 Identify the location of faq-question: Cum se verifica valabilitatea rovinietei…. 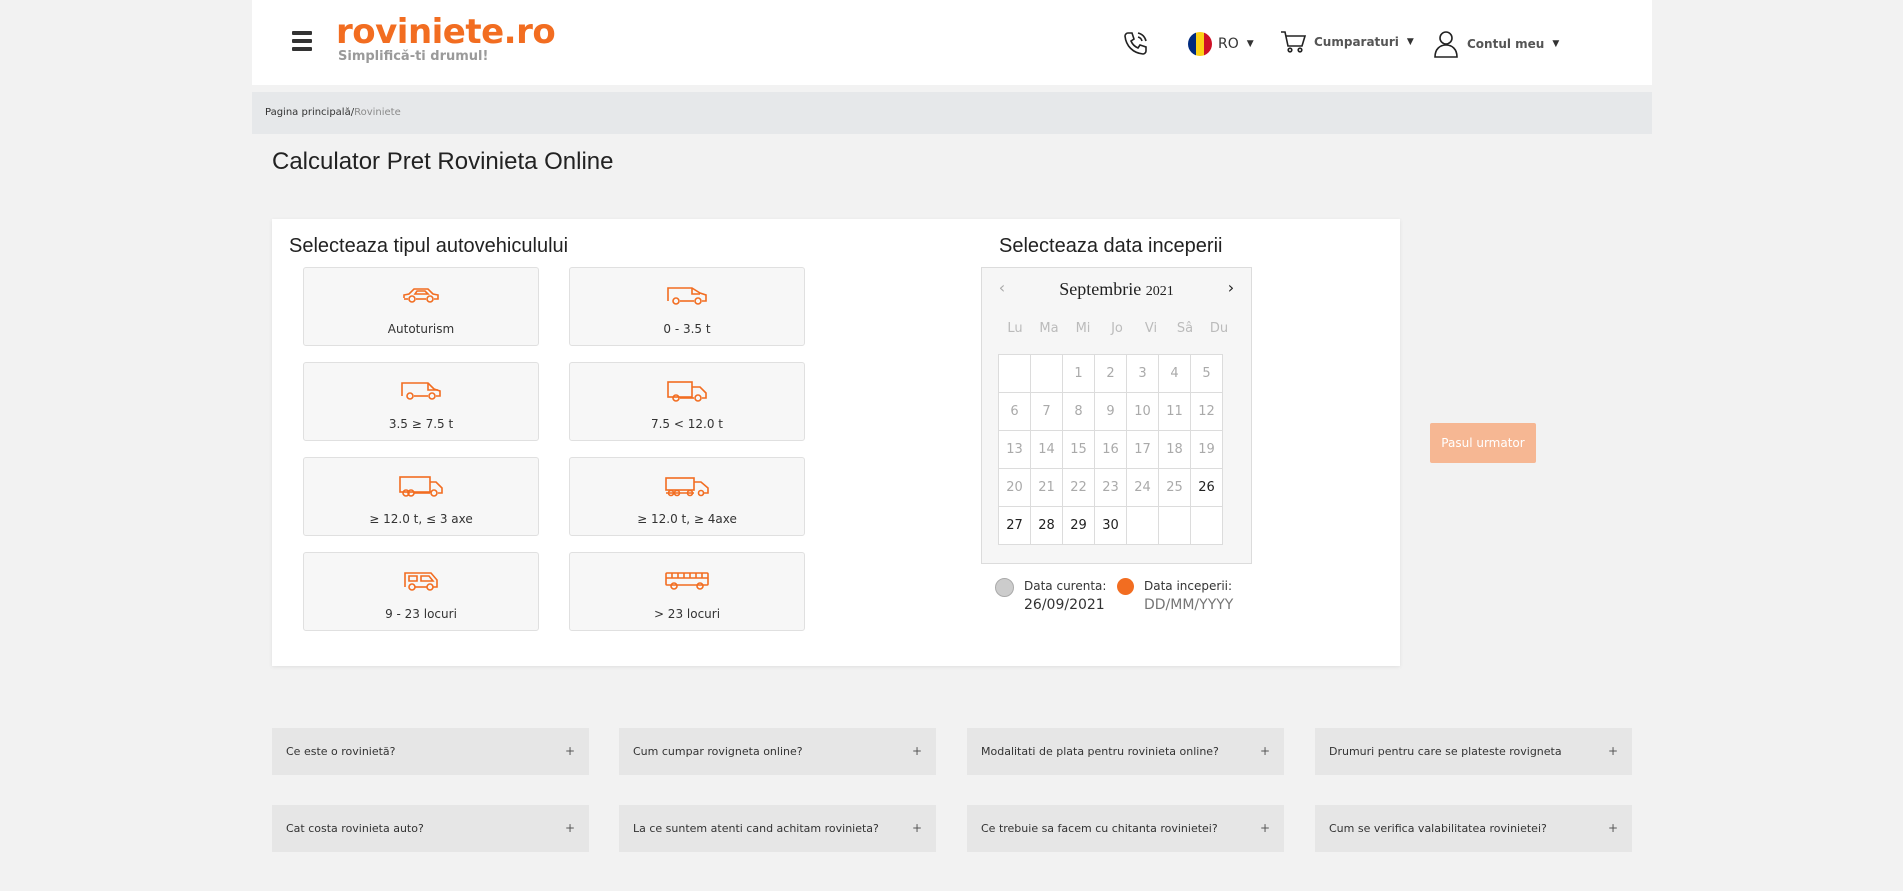
(1438, 828).